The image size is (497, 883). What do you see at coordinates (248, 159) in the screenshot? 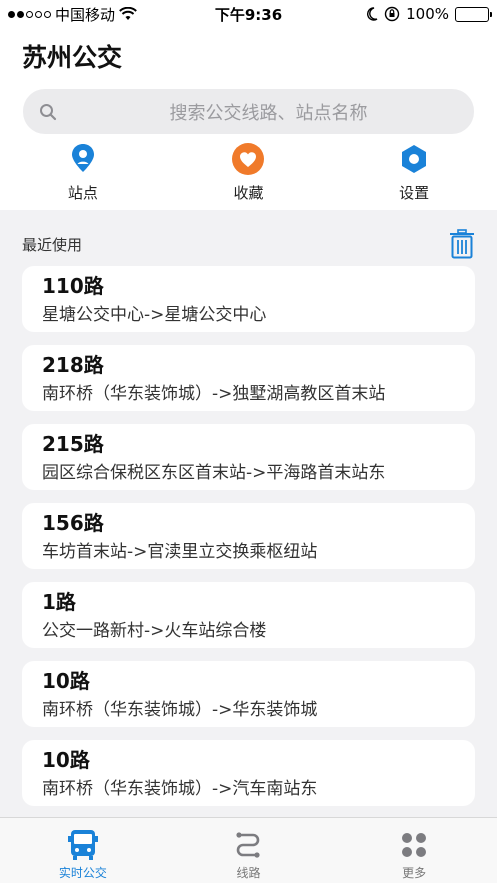
I see `heart-icon` at bounding box center [248, 159].